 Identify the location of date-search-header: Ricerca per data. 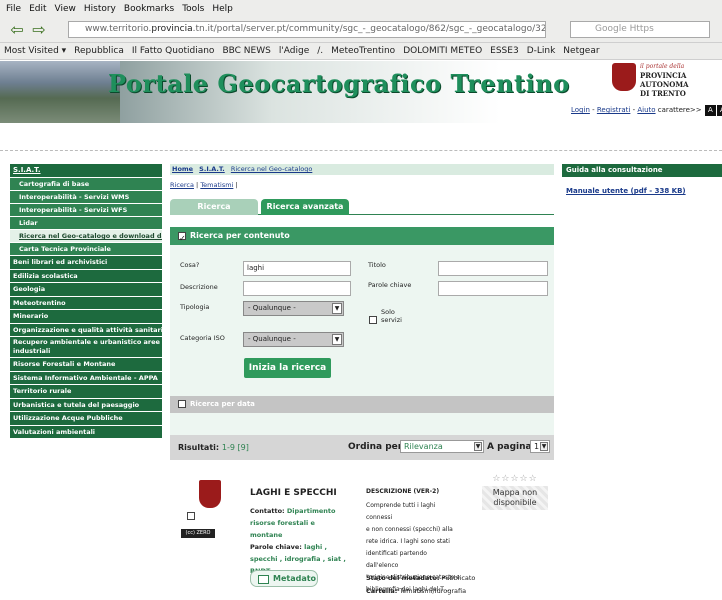
(362, 404).